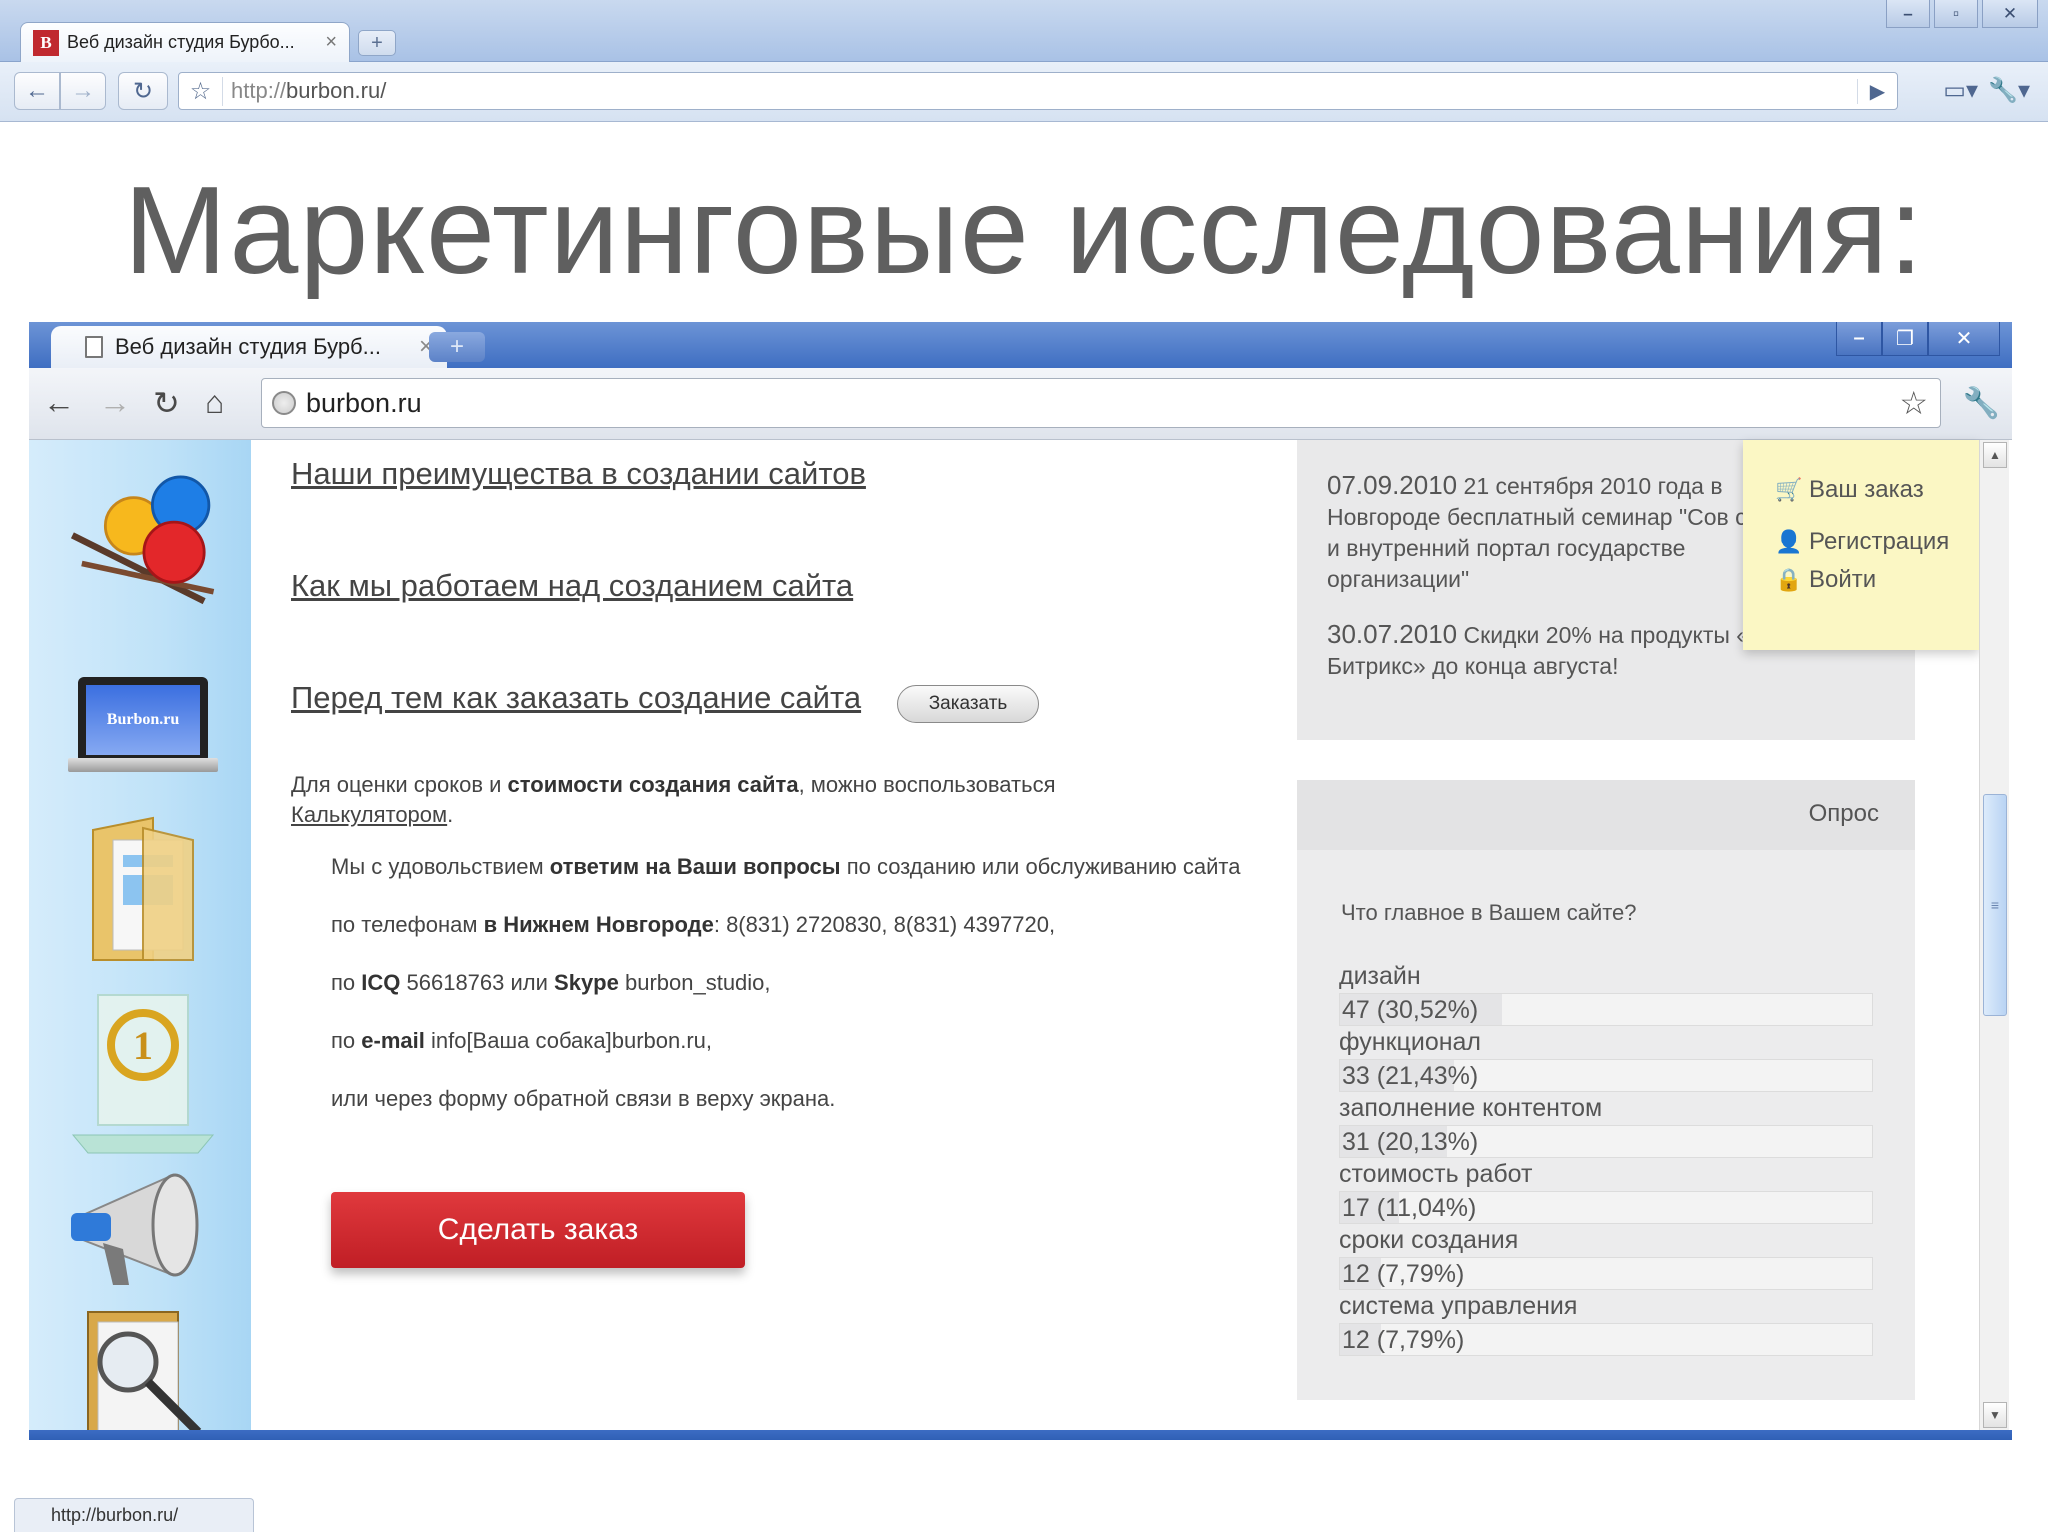  I want to click on poll-option: система управления 12 (7,79%), so click(1606, 1323).